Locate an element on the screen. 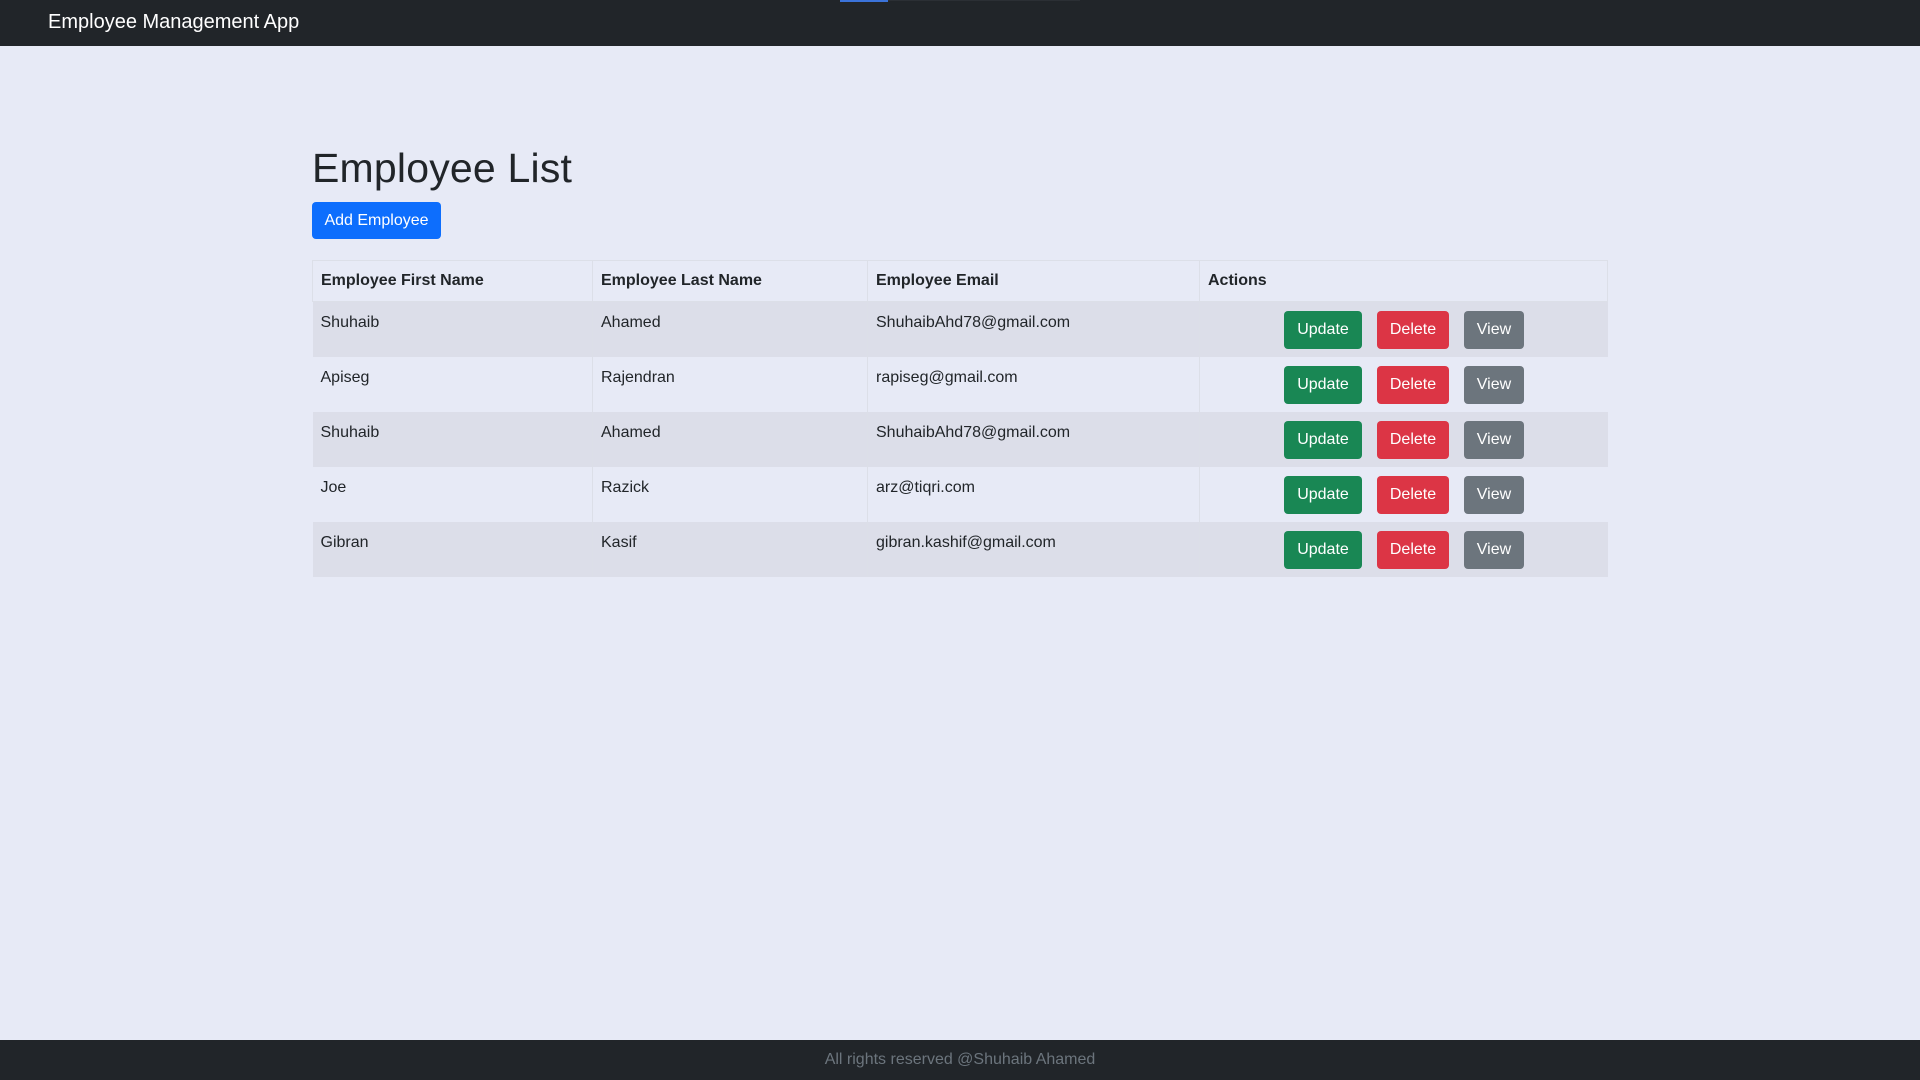  last-name-cell: Razick is located at coordinates (730, 494).